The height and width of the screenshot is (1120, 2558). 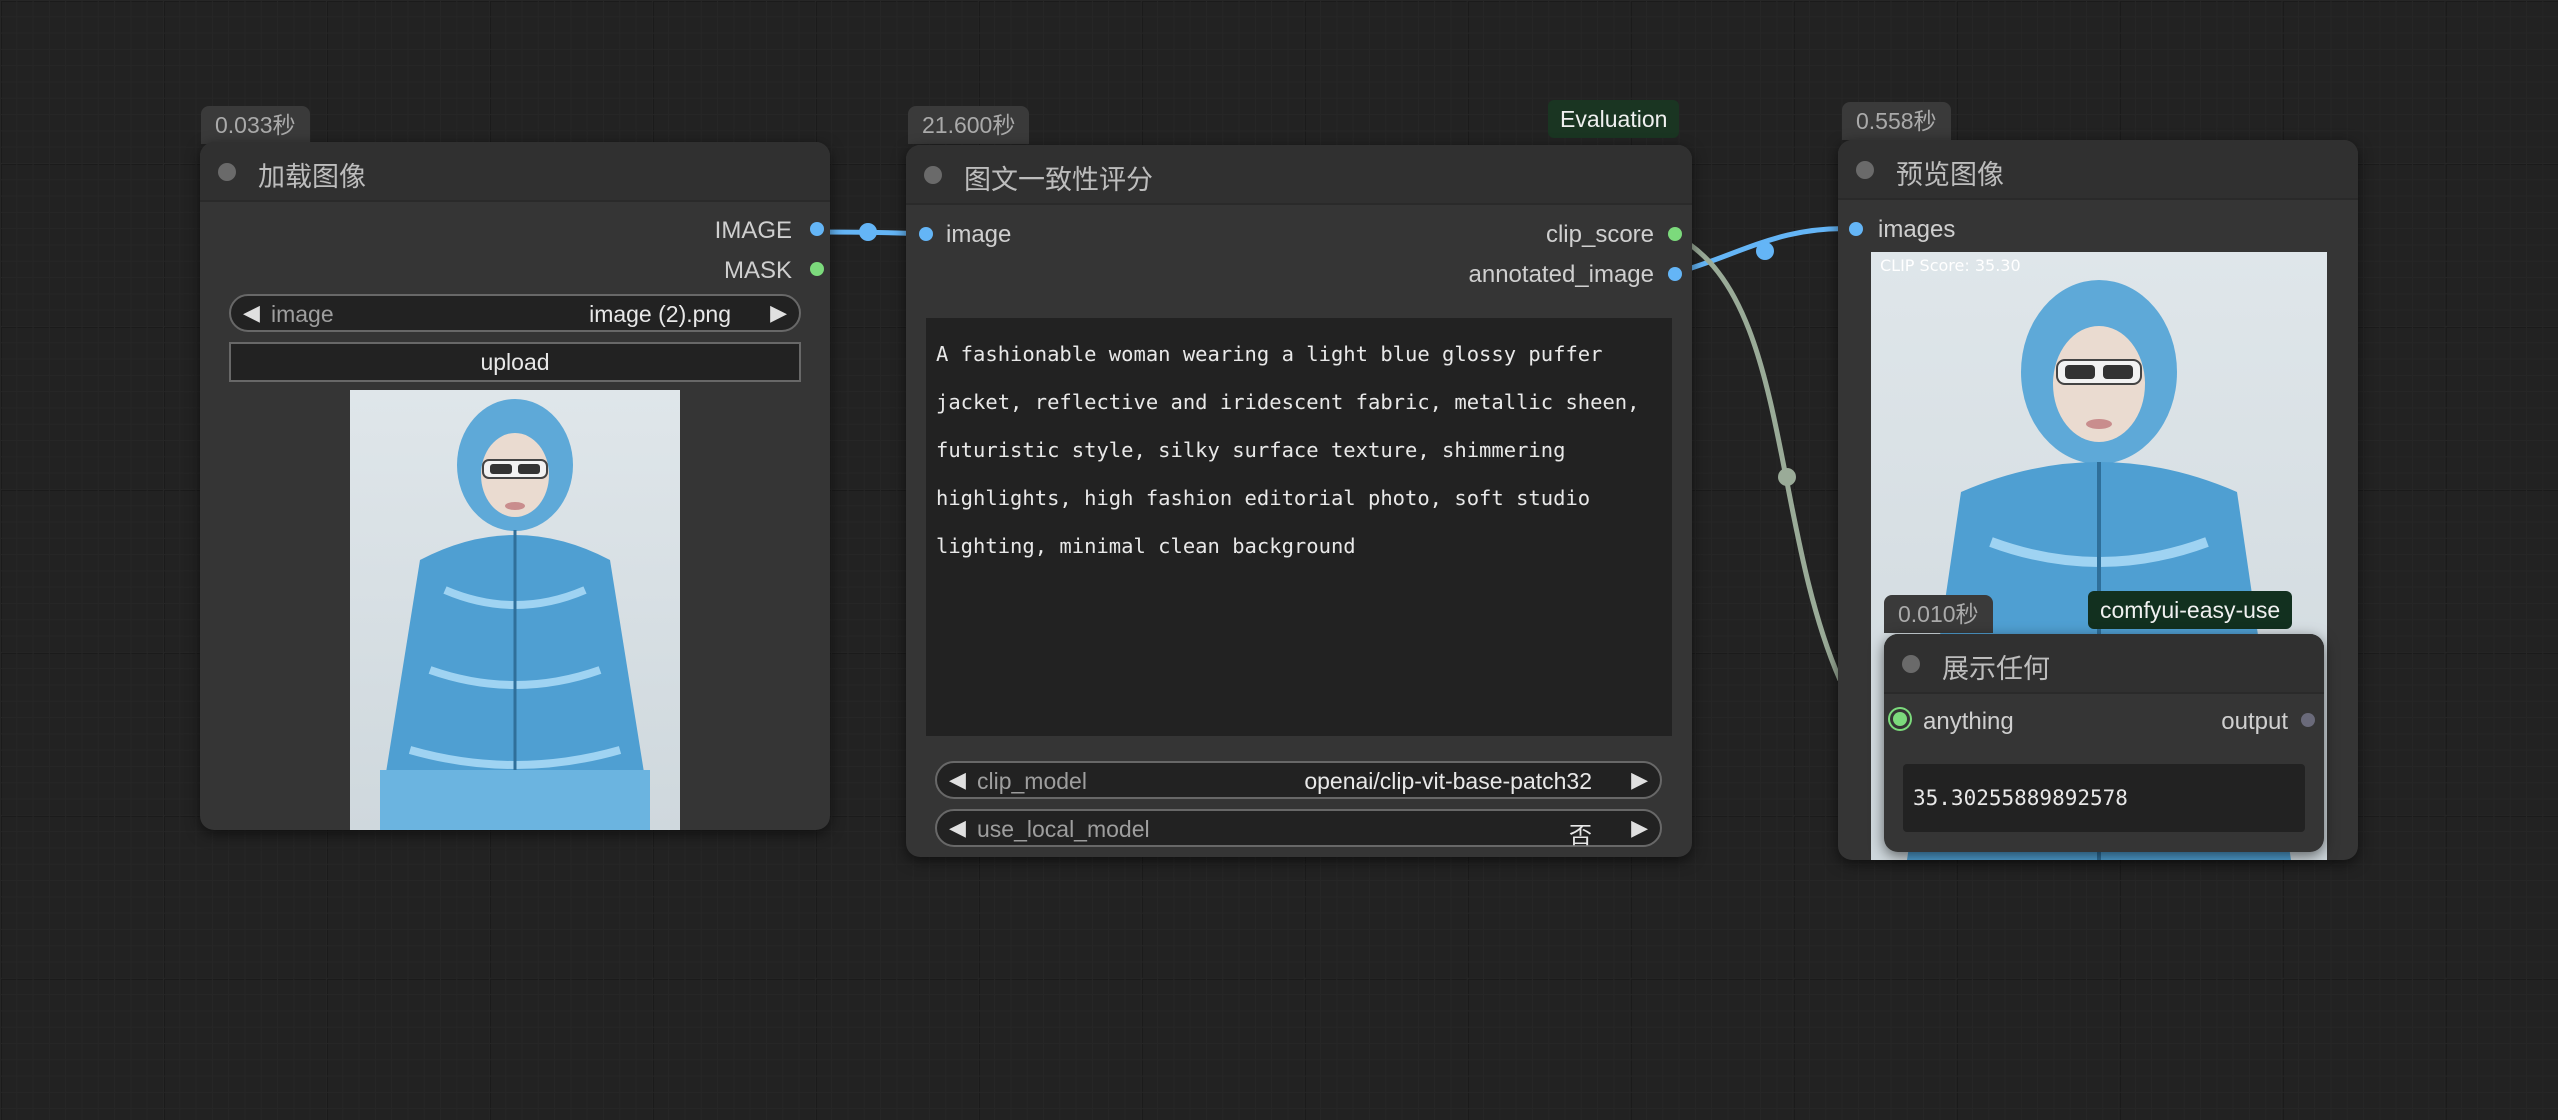 What do you see at coordinates (2098, 170) in the screenshot?
I see `preview-node-header: 预览图像` at bounding box center [2098, 170].